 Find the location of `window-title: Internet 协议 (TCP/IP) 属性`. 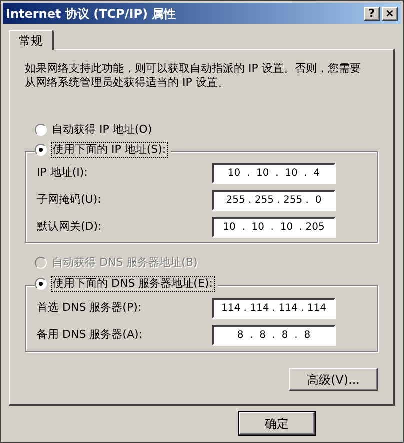

window-title: Internet 协议 (TCP/IP) 属性 is located at coordinates (92, 14).